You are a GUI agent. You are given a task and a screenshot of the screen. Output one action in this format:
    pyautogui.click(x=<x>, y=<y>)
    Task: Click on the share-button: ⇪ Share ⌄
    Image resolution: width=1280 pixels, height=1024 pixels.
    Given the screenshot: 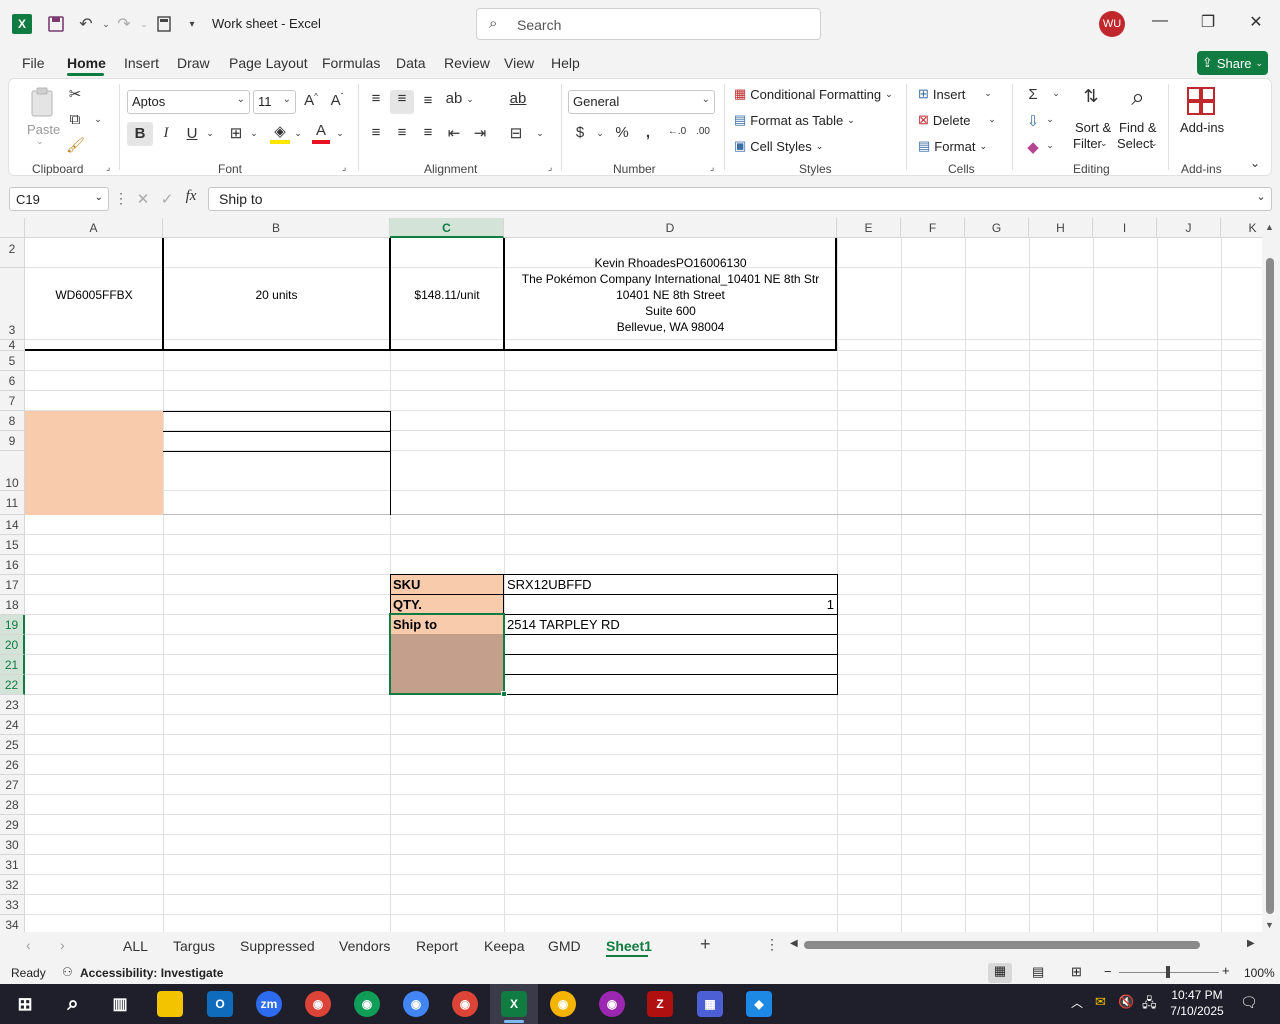 What is the action you would take?
    pyautogui.click(x=1232, y=63)
    